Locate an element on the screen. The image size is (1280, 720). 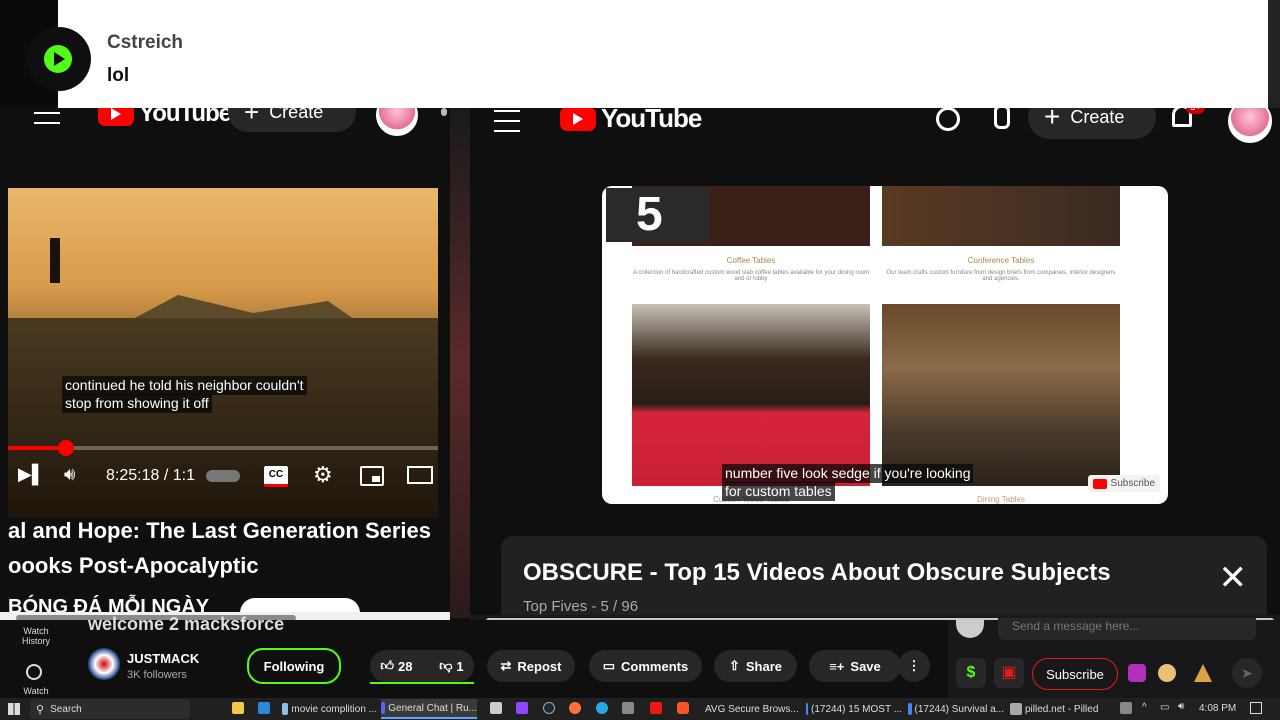
taskbar-search-label: Search is located at coordinates (66, 709).